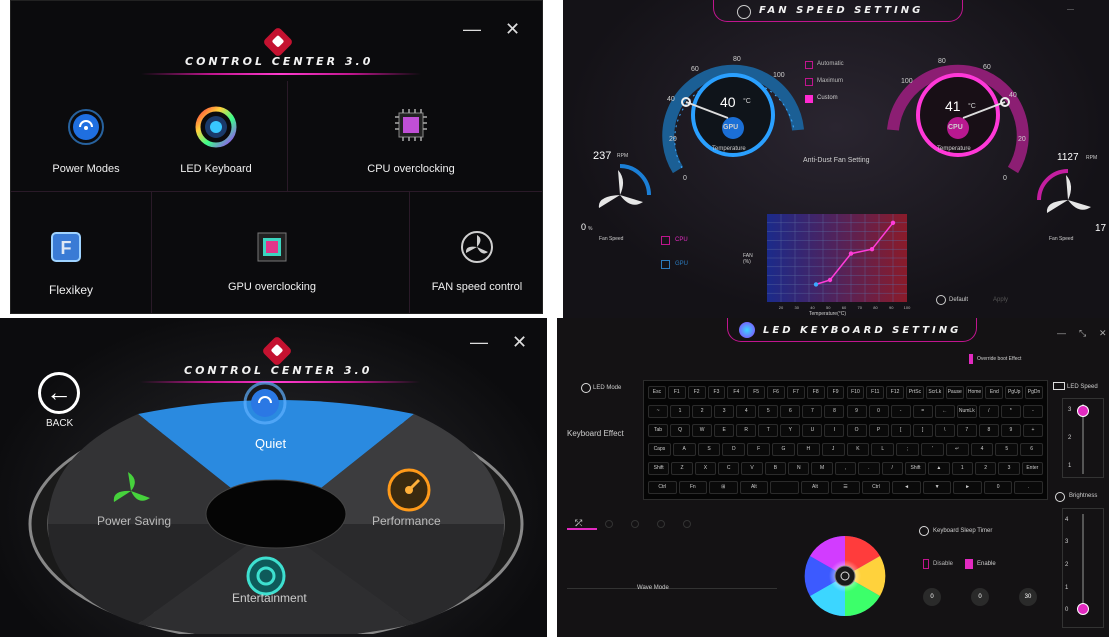 Image resolution: width=1109 pixels, height=637 pixels. I want to click on keyboard-key: 2, so click(985, 468).